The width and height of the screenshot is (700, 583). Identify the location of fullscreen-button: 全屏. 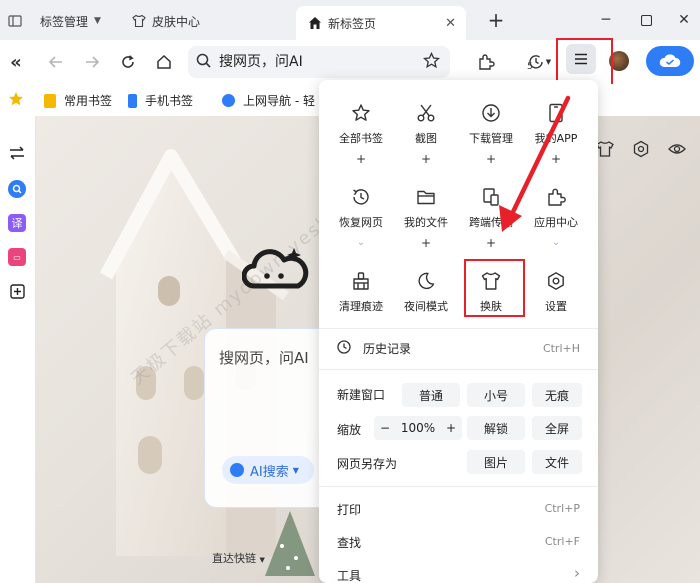
(557, 428).